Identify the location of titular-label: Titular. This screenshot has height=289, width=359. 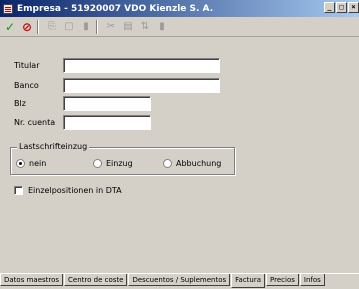
(27, 65).